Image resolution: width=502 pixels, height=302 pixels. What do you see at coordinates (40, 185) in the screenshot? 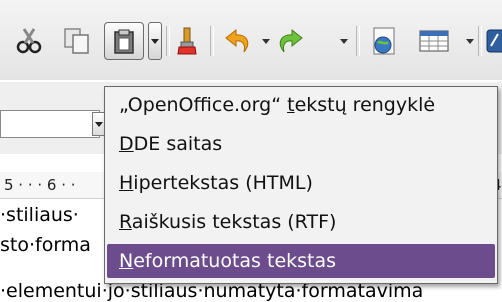
I see `ruler-labels: 5 · · · 6 · ·` at bounding box center [40, 185].